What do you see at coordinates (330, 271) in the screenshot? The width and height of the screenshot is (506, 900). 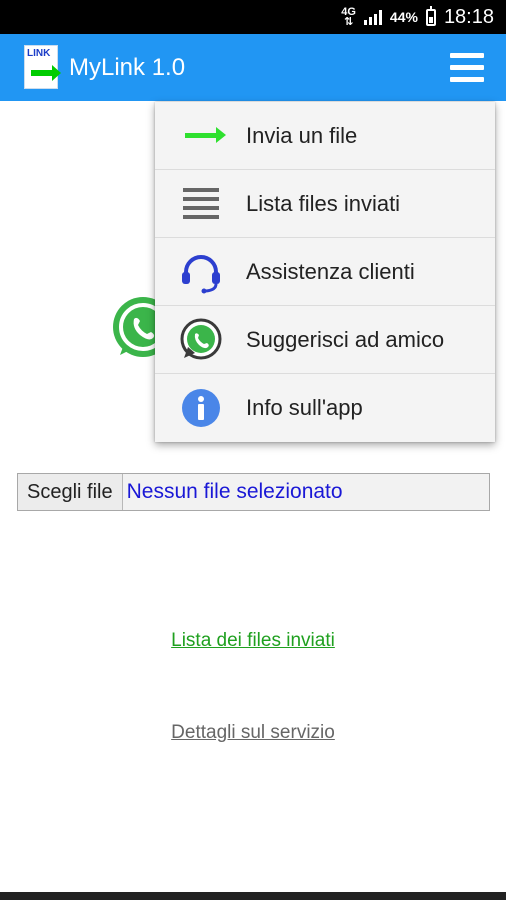 I see `menu-item-label: Assistenza clienti` at bounding box center [330, 271].